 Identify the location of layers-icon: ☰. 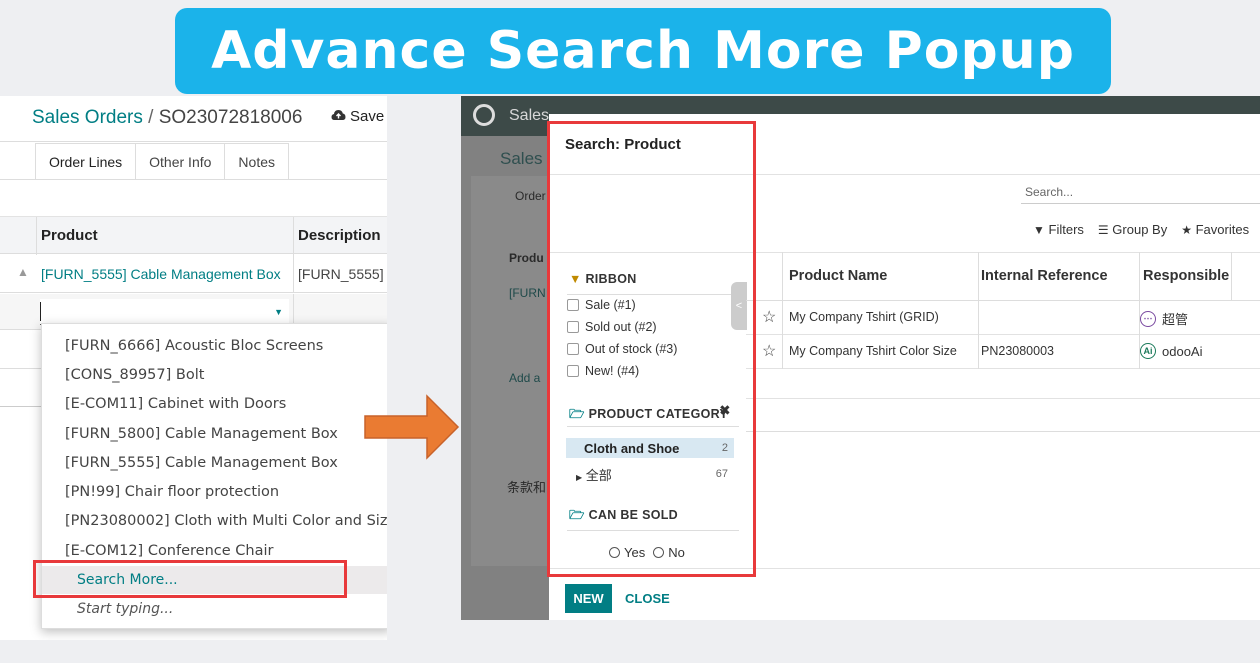
(1103, 230).